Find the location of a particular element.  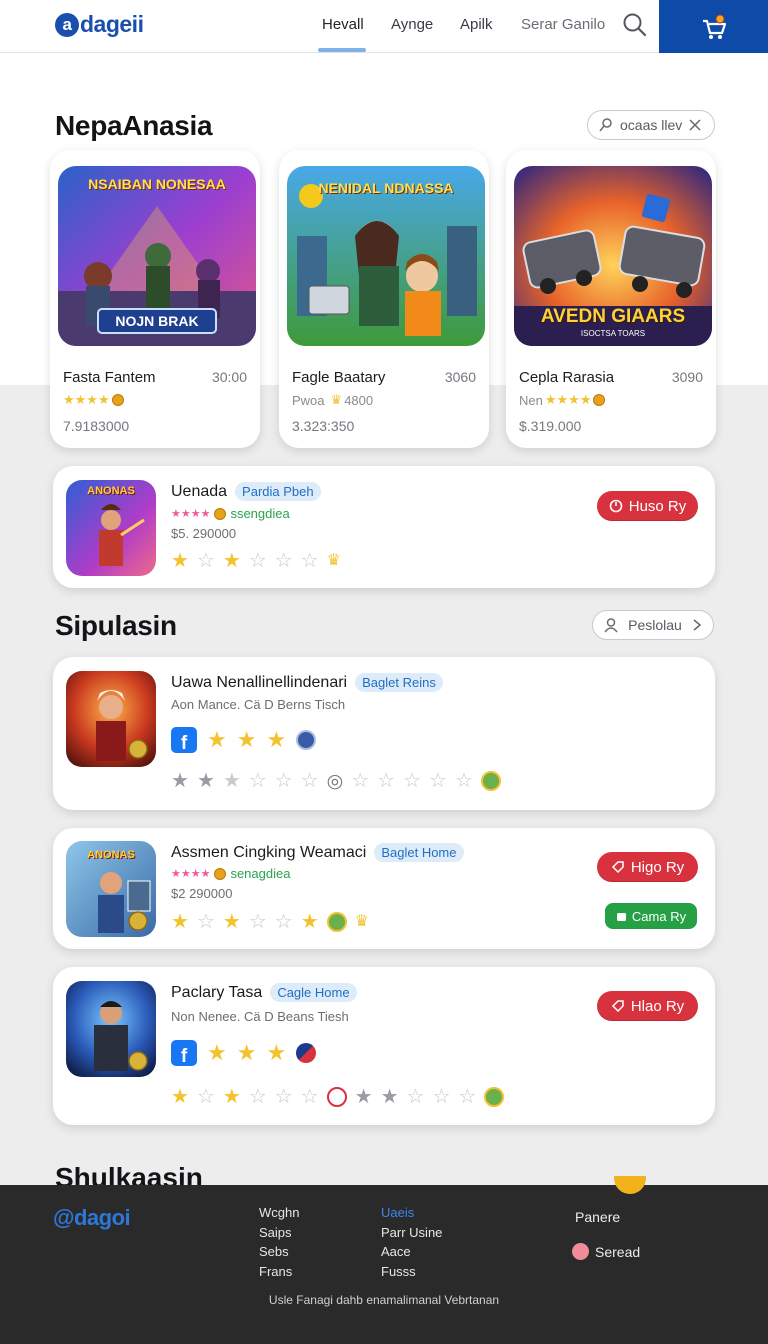

game-subtitle: Non Nenee. Cä D Beans Tiesh is located at coordinates (260, 1016).